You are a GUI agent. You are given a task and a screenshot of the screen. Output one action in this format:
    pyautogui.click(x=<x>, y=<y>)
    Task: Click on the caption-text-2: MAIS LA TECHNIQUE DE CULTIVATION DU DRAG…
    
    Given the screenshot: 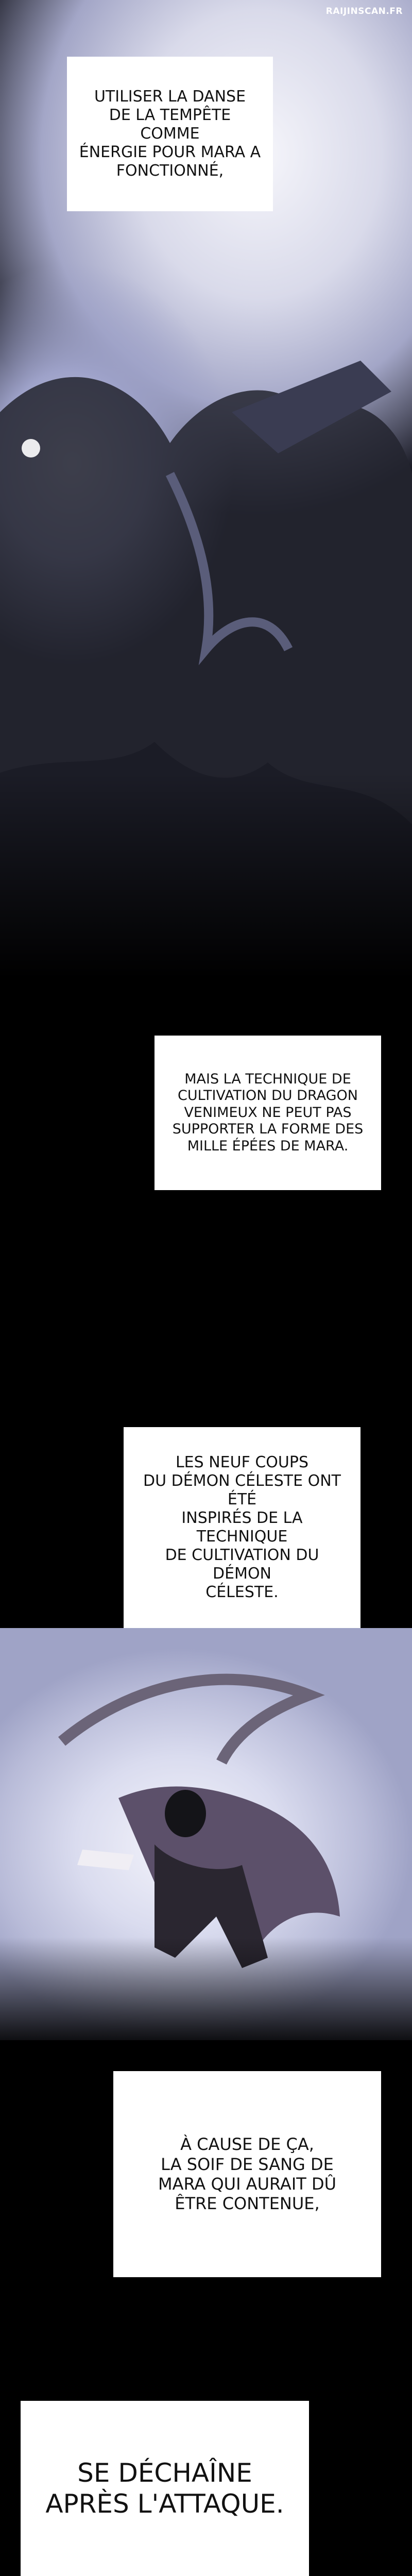 What is the action you would take?
    pyautogui.click(x=268, y=1112)
    